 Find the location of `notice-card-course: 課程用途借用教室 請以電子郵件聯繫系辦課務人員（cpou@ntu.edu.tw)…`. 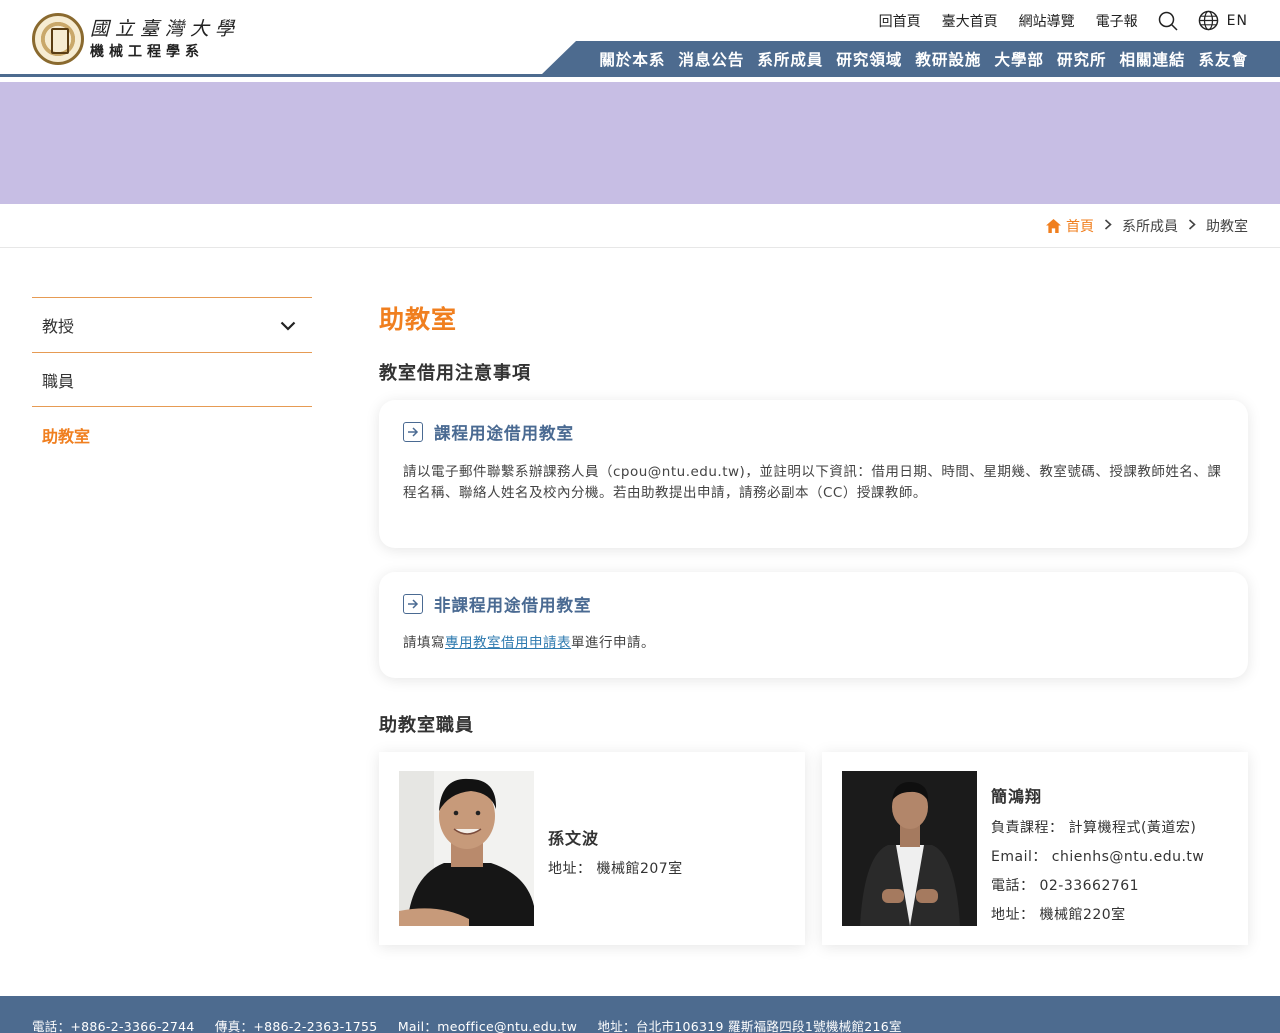

notice-card-course: 課程用途借用教室 請以電子郵件聯繫系辦課務人員（cpou@ntu.edu.tw)… is located at coordinates (813, 474).